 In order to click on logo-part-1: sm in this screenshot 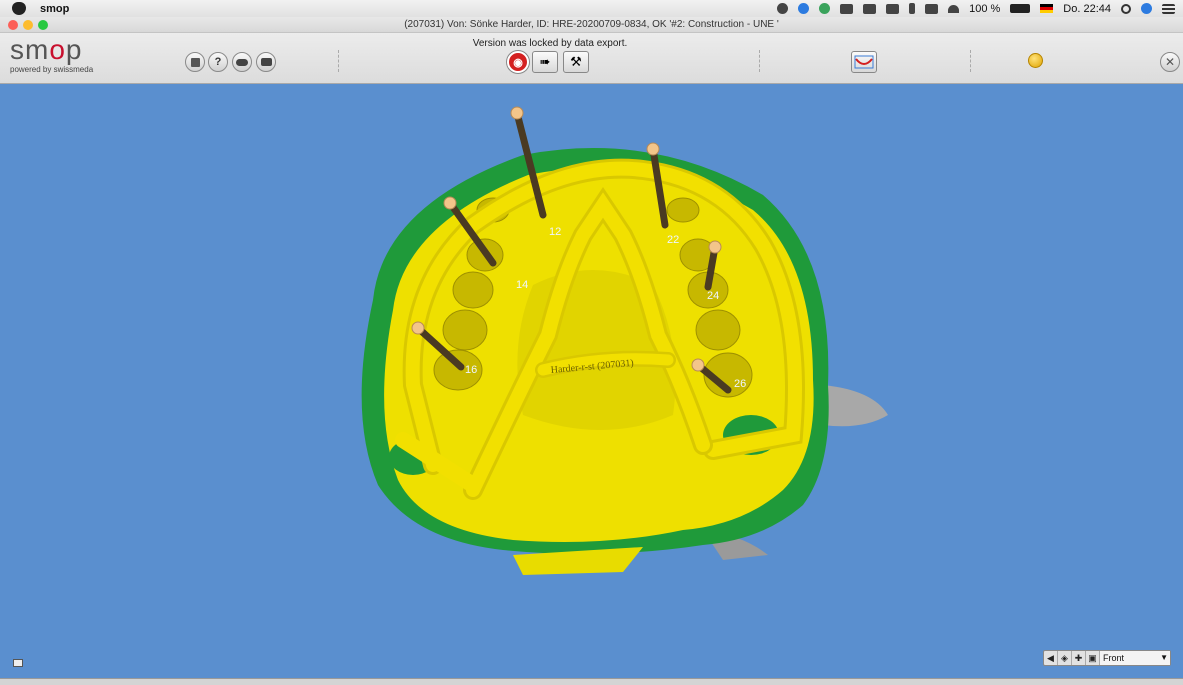, I will do `click(30, 49)`.